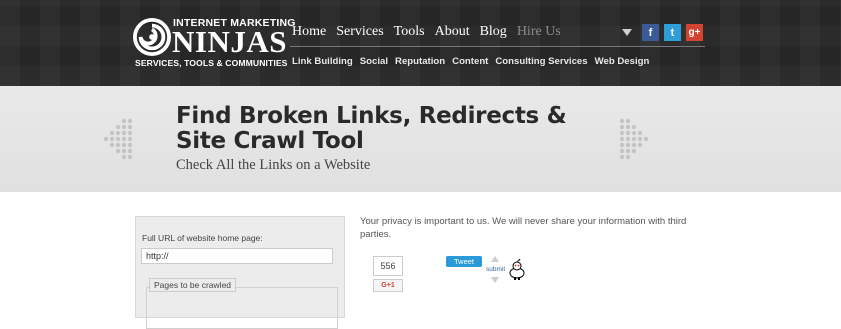  What do you see at coordinates (539, 32) in the screenshot?
I see `nav-hire-us: Hire Us` at bounding box center [539, 32].